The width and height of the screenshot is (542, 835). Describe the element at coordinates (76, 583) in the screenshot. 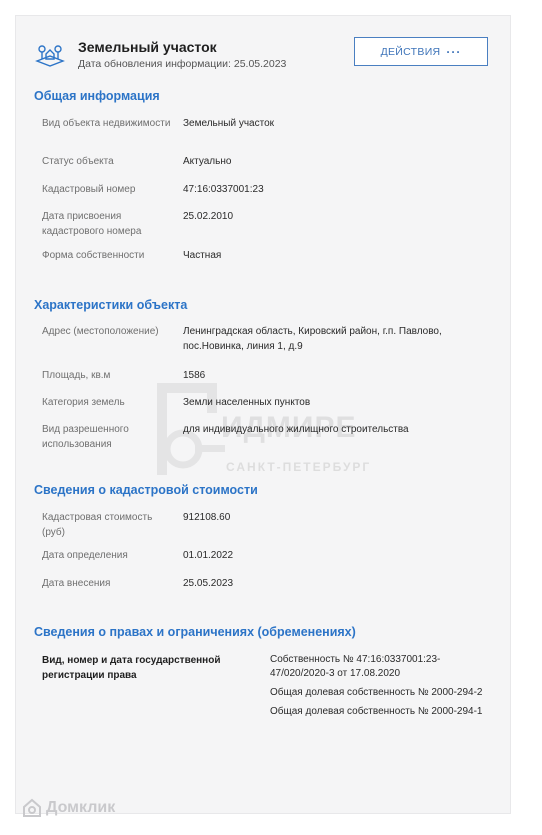

I see `row-key: Дата внесения` at that location.